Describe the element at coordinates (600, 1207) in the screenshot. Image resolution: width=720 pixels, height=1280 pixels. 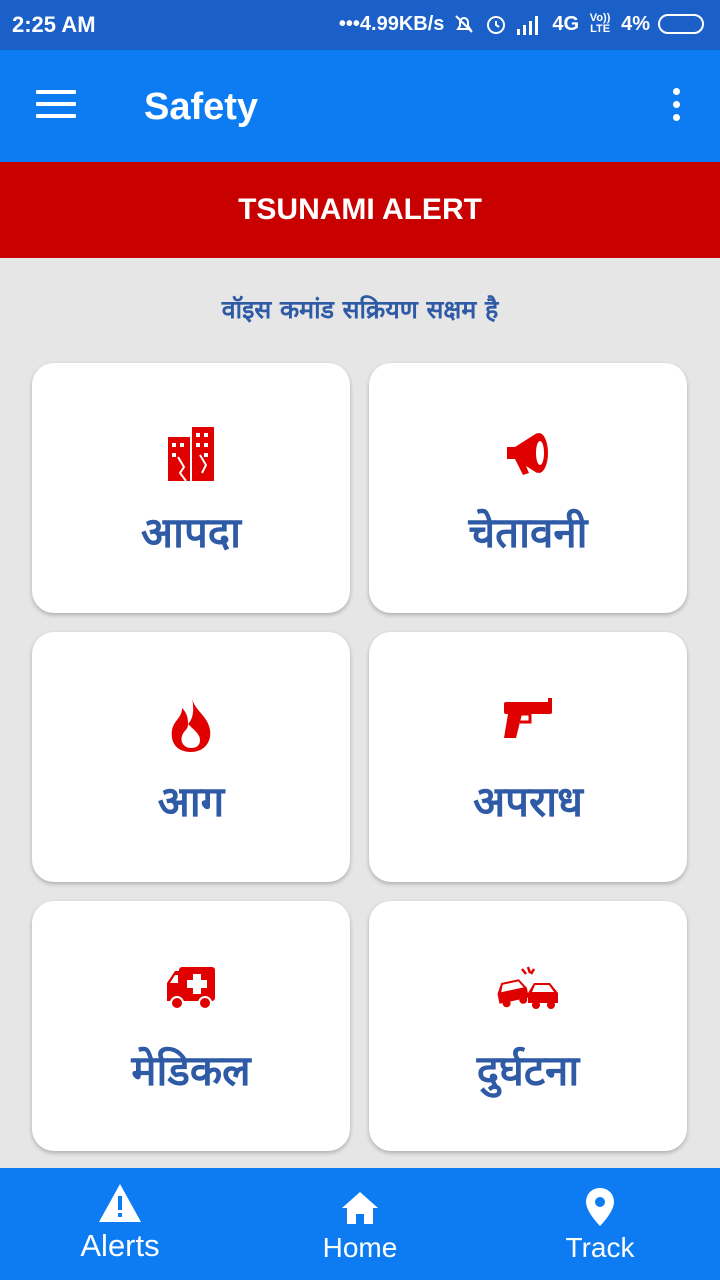
I see `location-pin-icon` at that location.